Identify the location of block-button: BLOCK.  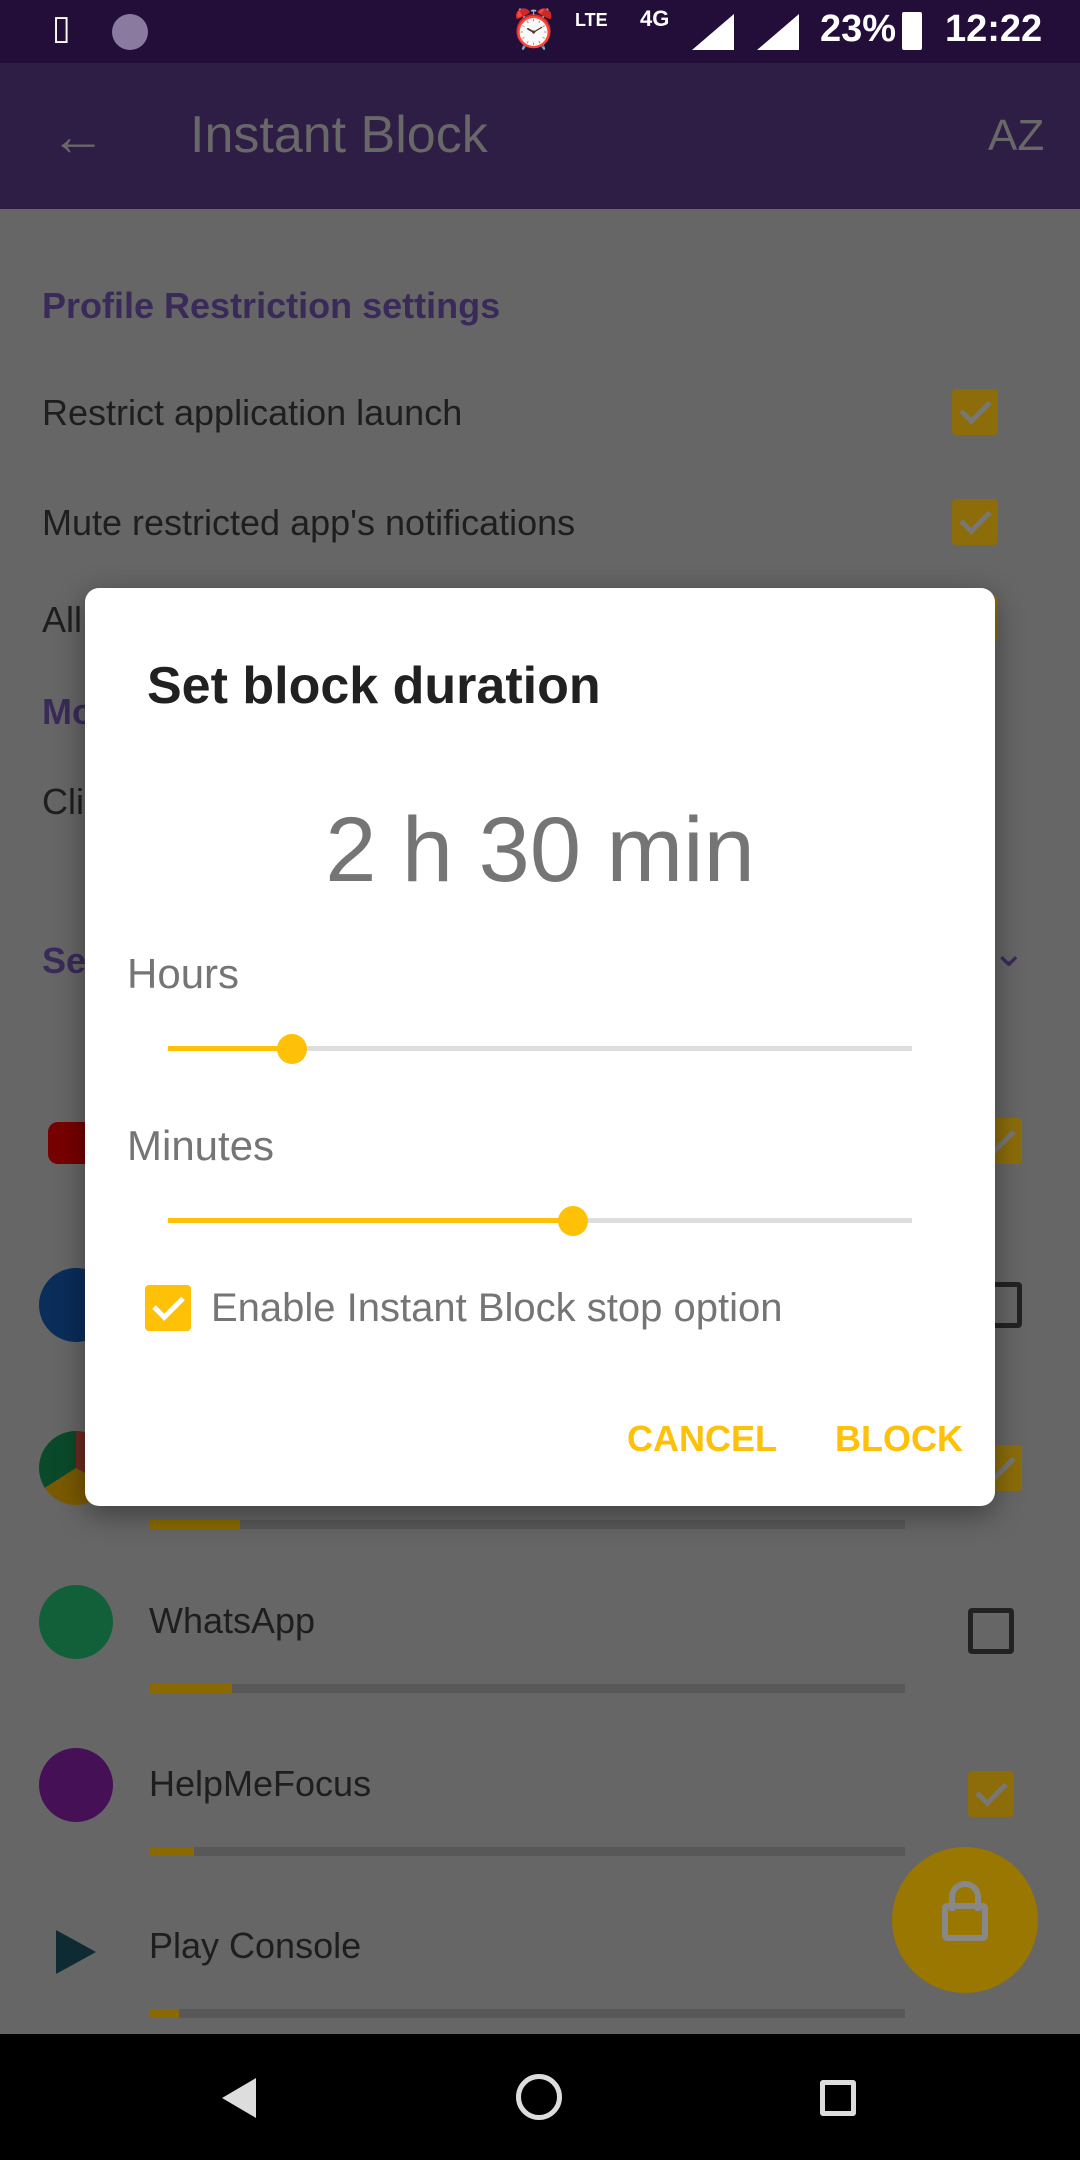
(899, 1439).